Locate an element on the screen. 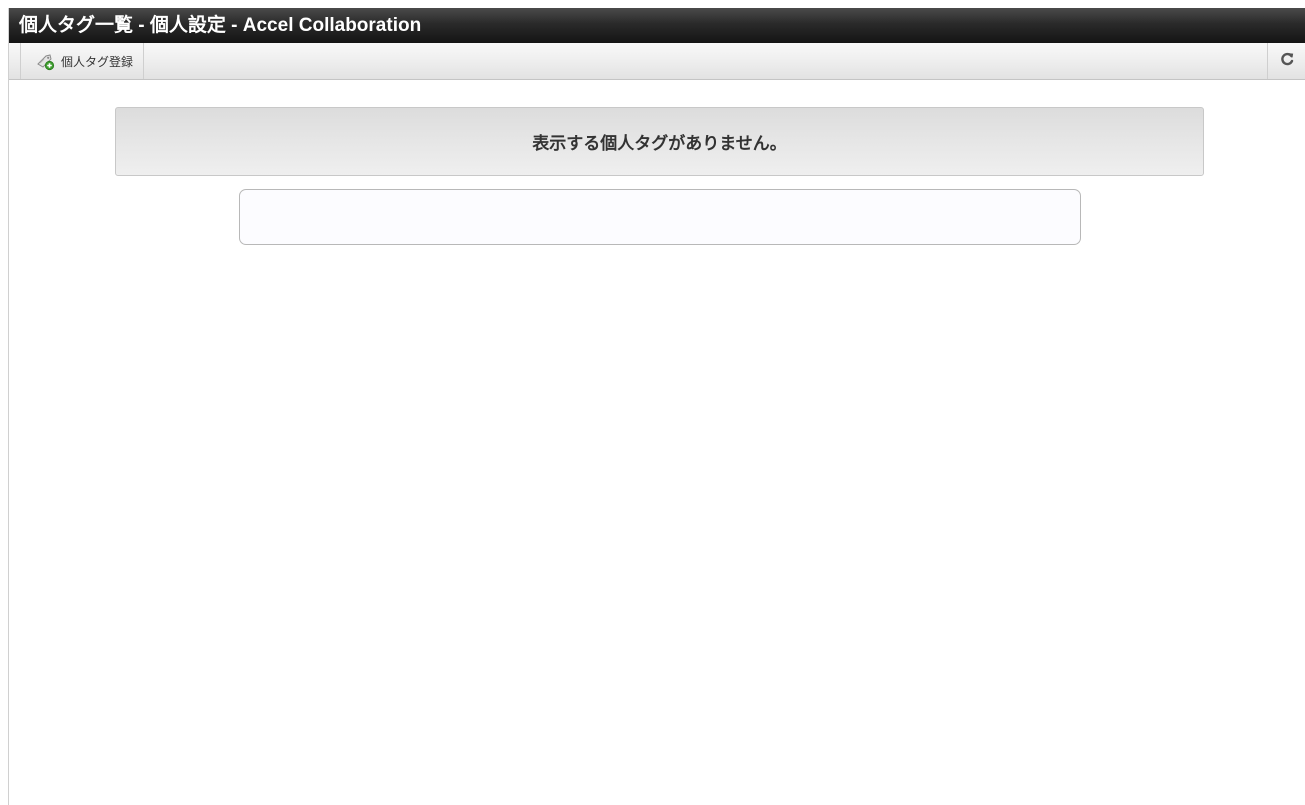 This screenshot has width=1305, height=805. empty-message-text: 表示する個人タグがありません。 is located at coordinates (659, 144).